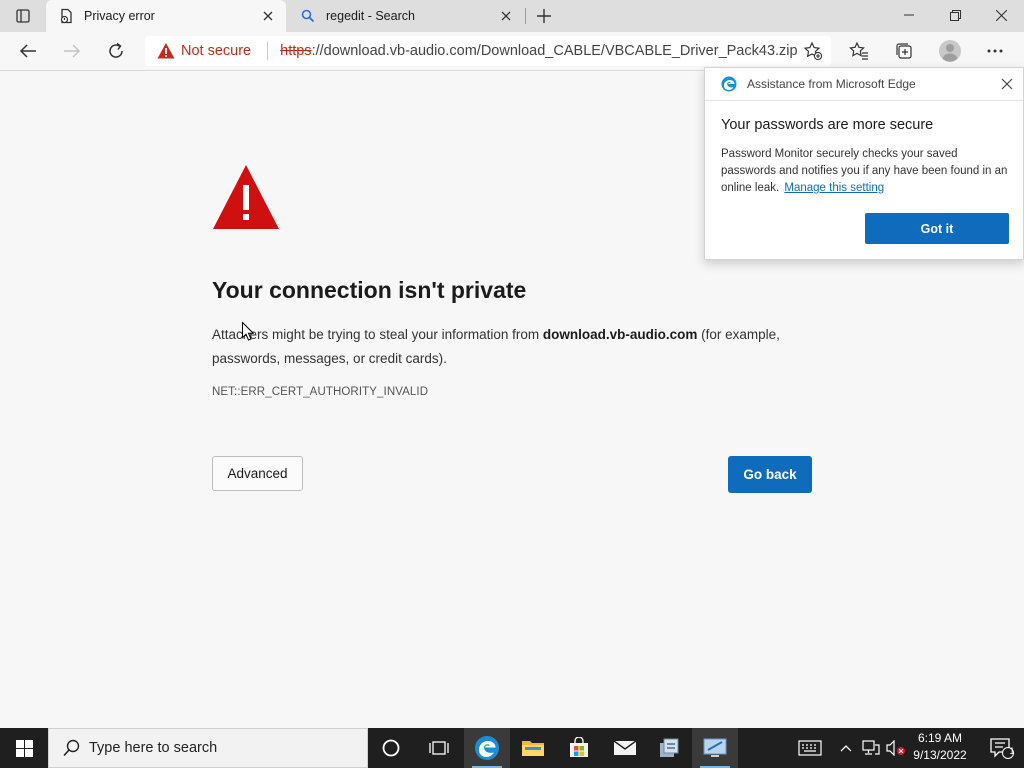 The image size is (1024, 768). I want to click on privacy-error-tab-icon, so click(66, 16).